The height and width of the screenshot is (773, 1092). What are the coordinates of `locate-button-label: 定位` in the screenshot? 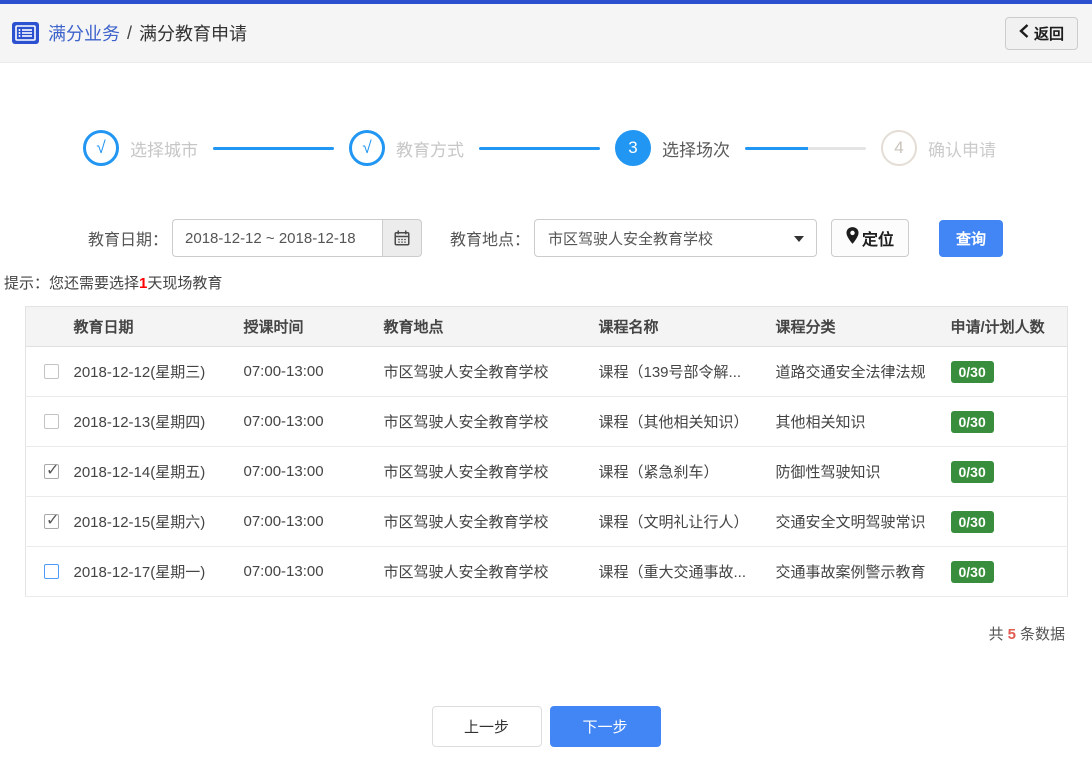 It's located at (878, 240).